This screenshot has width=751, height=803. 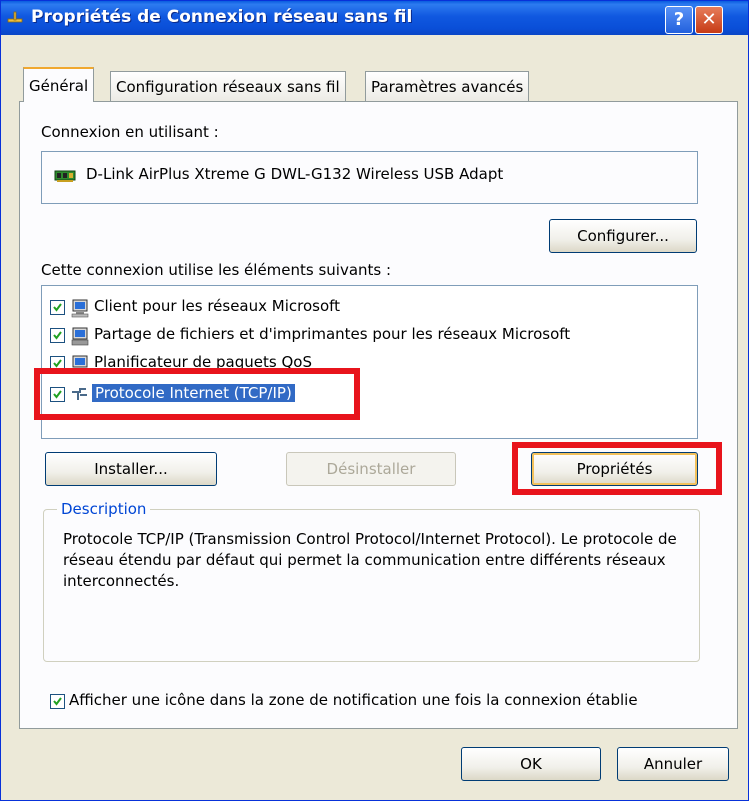 I want to click on help-button: ?, so click(x=679, y=20).